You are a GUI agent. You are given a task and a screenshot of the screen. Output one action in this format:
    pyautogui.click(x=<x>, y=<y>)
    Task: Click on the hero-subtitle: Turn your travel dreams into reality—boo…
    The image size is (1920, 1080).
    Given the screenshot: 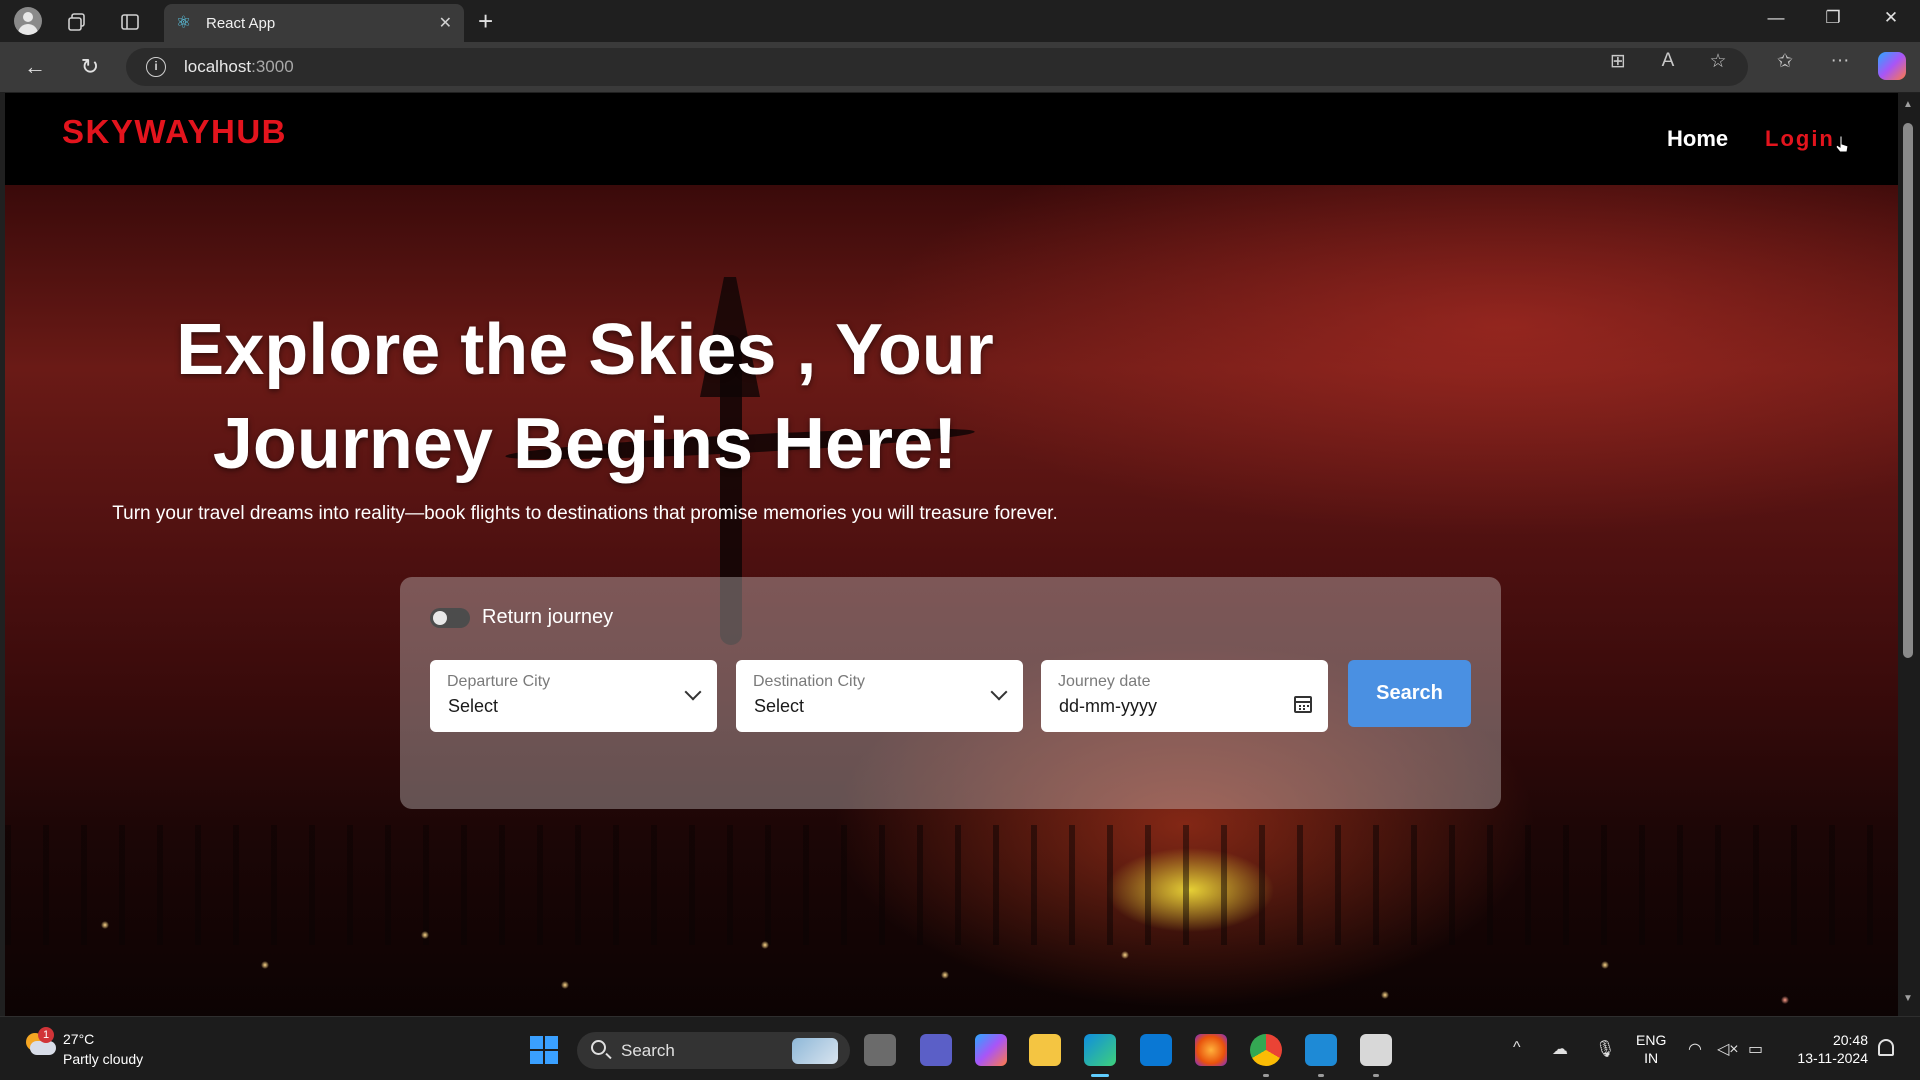 What is the action you would take?
    pyautogui.click(x=585, y=513)
    